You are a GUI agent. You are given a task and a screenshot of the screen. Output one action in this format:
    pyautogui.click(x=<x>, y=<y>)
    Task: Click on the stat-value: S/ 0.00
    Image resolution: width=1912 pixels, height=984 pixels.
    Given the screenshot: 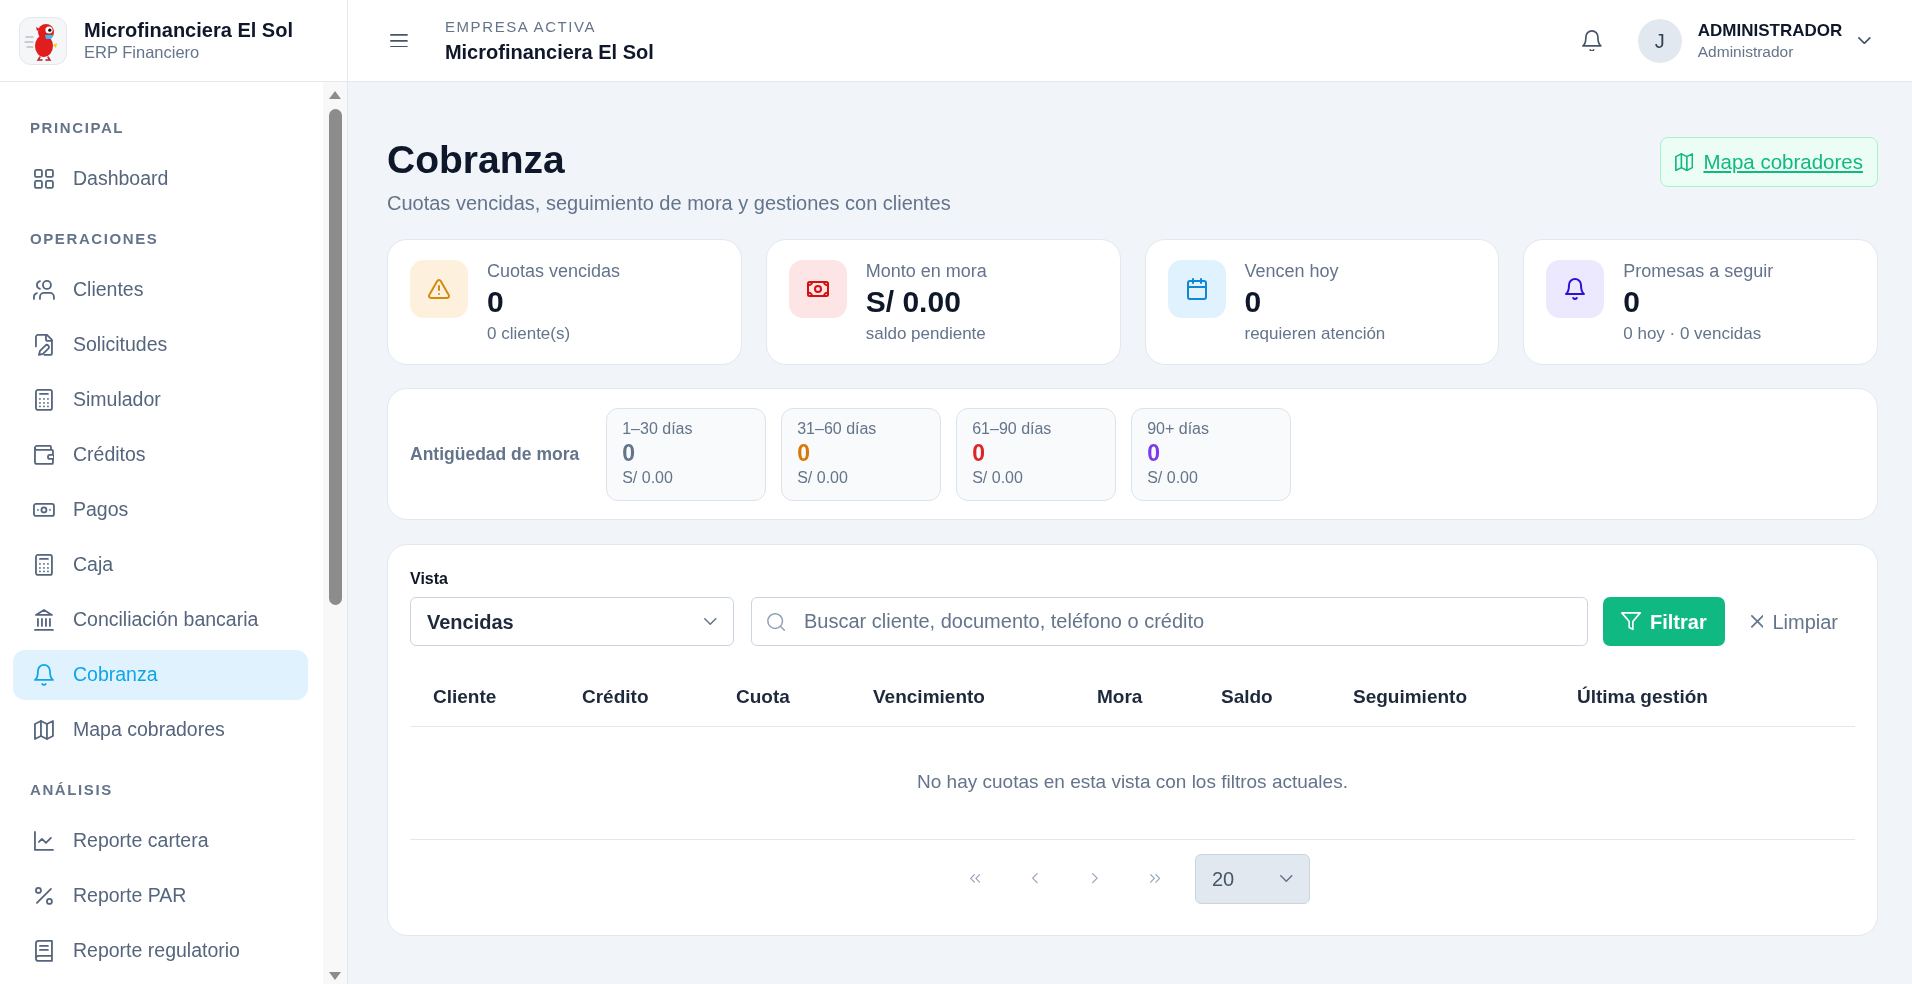 What is the action you would take?
    pyautogui.click(x=913, y=302)
    